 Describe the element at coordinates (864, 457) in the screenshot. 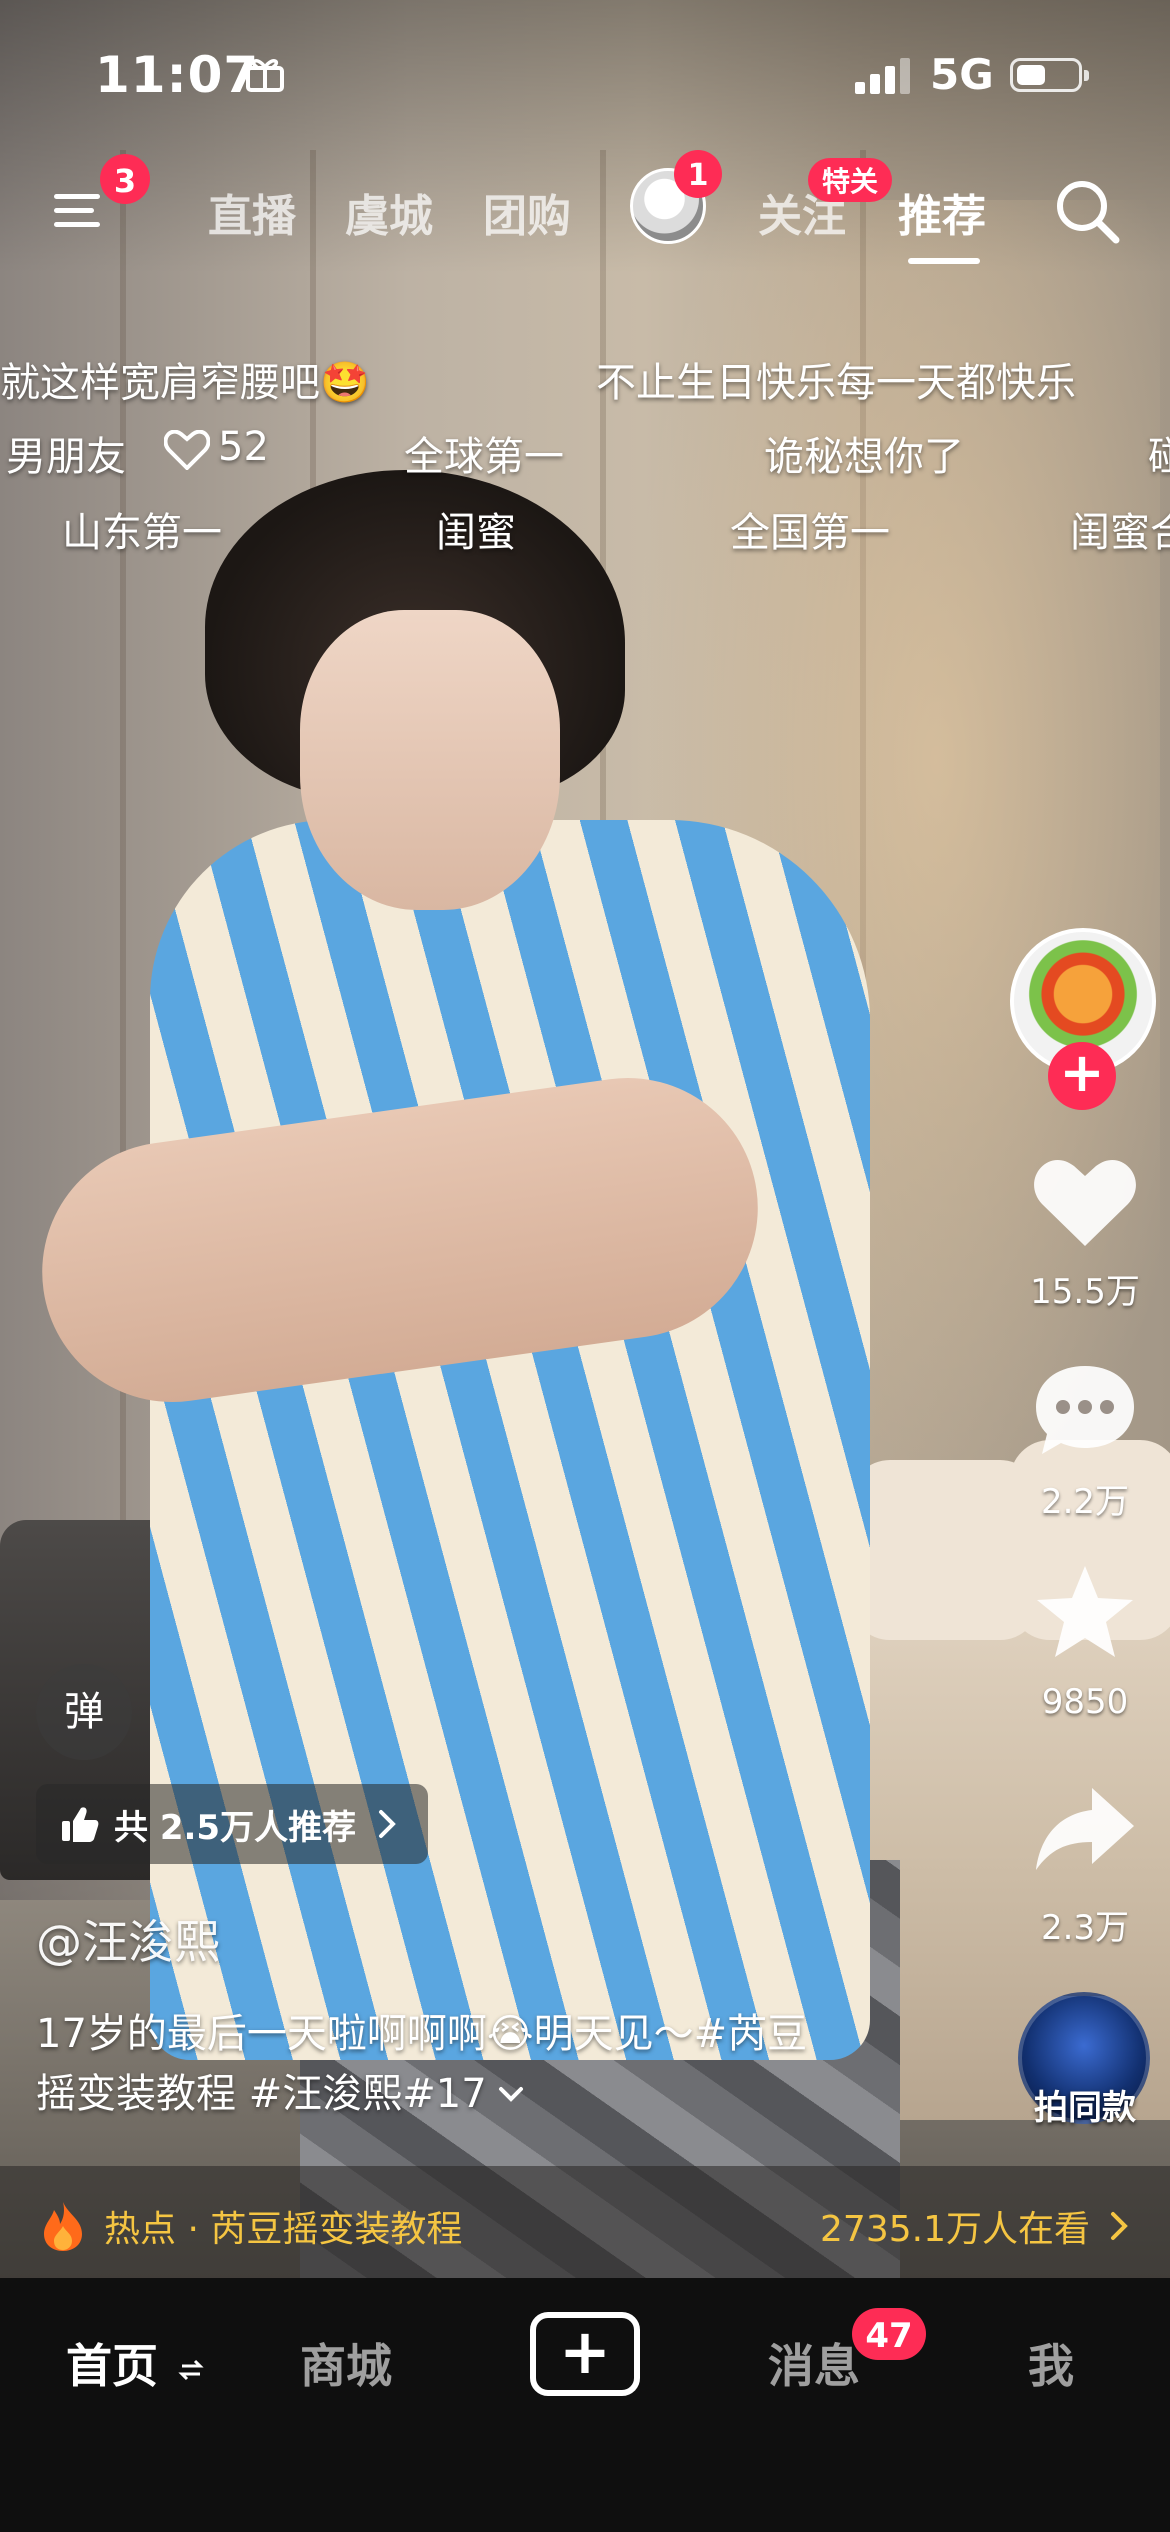

I see `danmaku-comment: 诡秘想你了` at that location.